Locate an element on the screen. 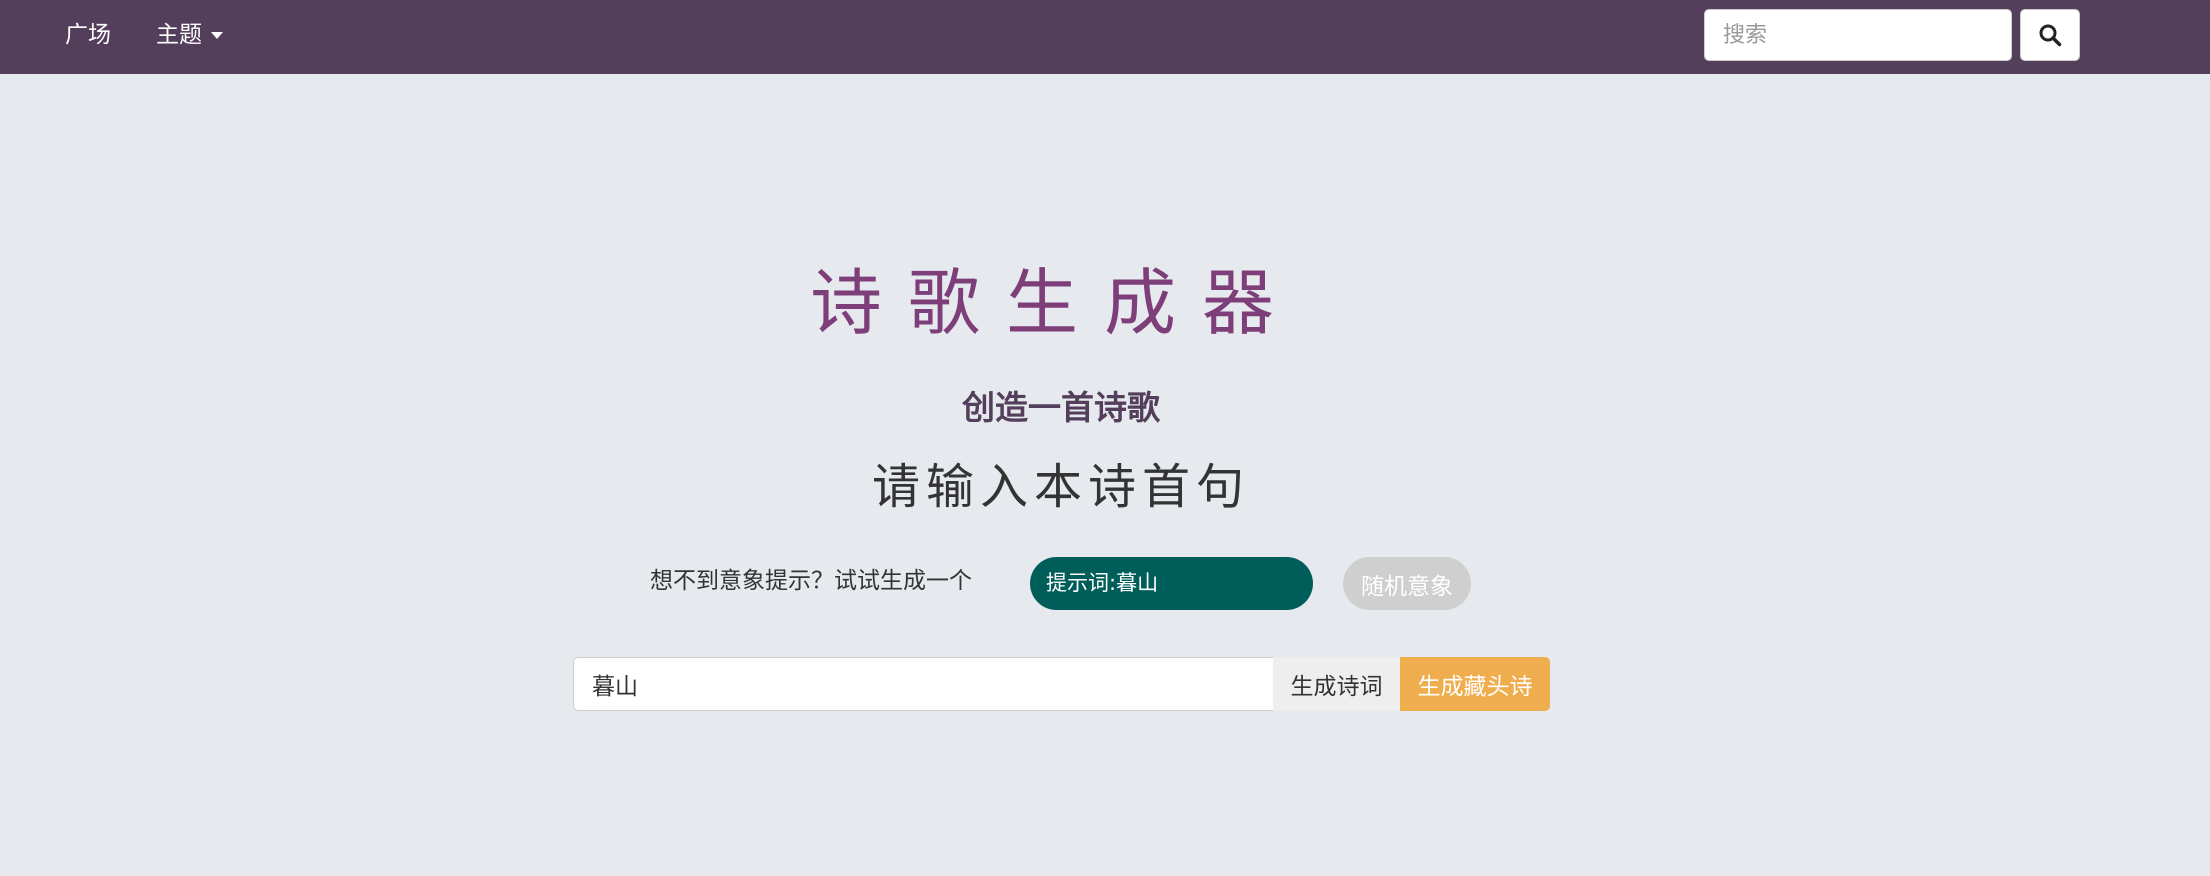 This screenshot has width=2210, height=876. keyword-hint-pill: 提示词:暮山 is located at coordinates (1171, 583).